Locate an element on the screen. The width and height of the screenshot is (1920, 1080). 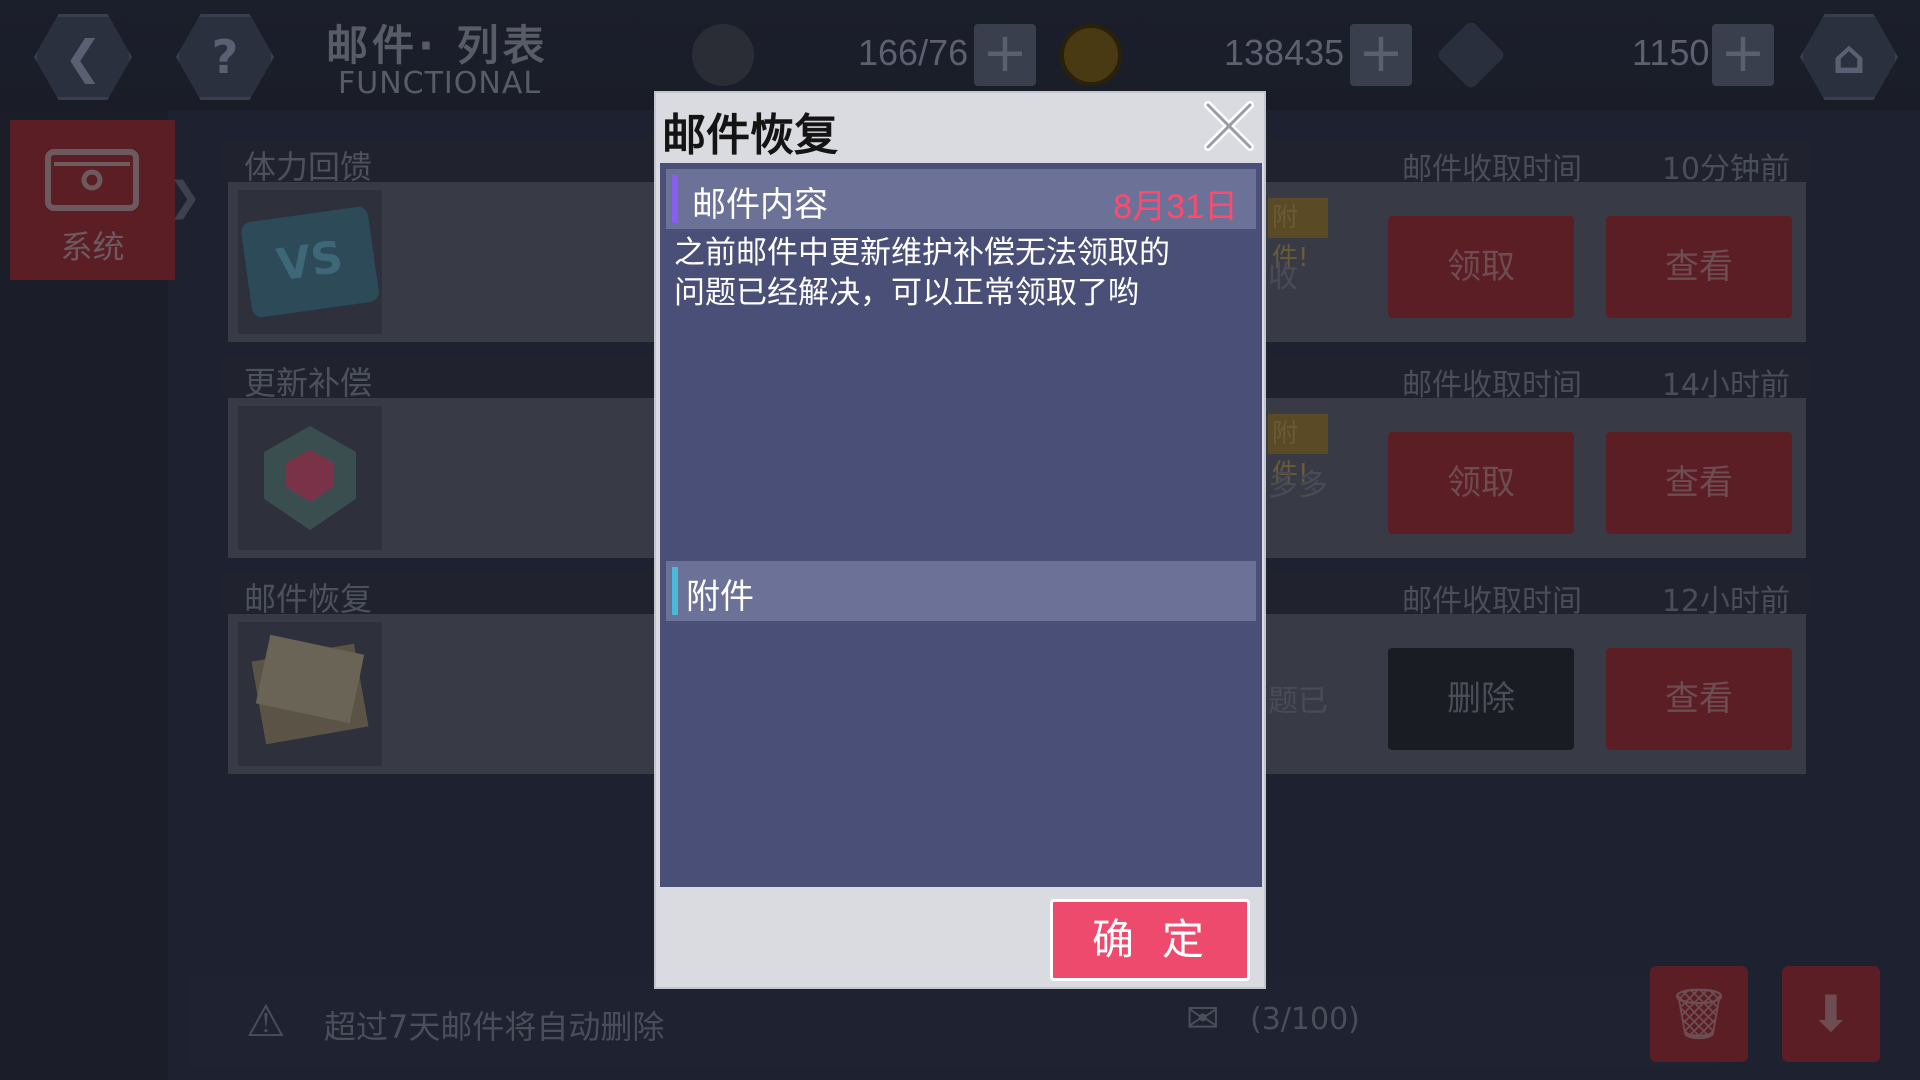
mail-system-icon is located at coordinates (92, 180).